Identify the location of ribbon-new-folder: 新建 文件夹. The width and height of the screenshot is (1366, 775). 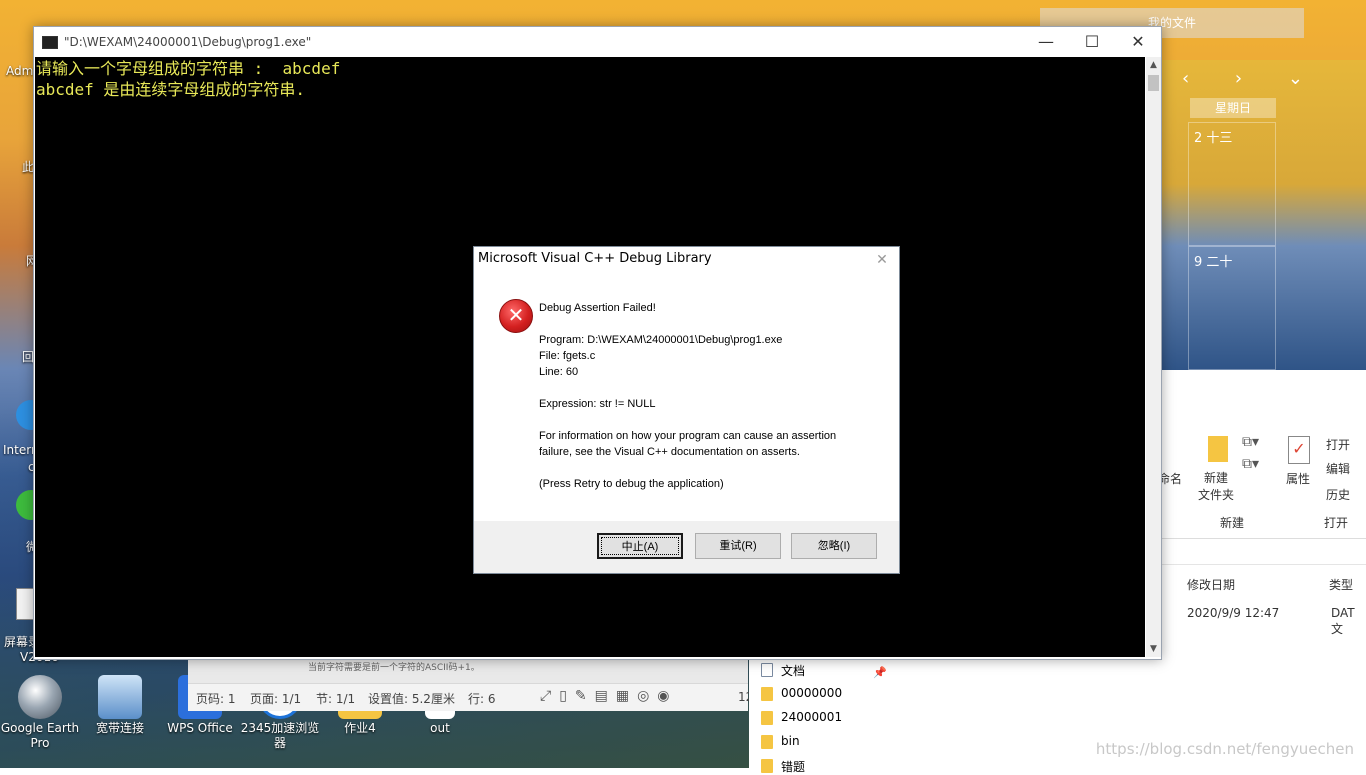
(1216, 487).